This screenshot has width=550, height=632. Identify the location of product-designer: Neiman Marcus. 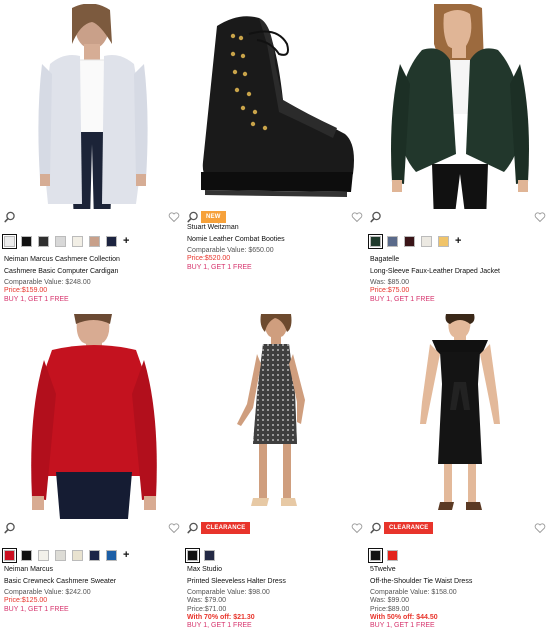
(94, 570).